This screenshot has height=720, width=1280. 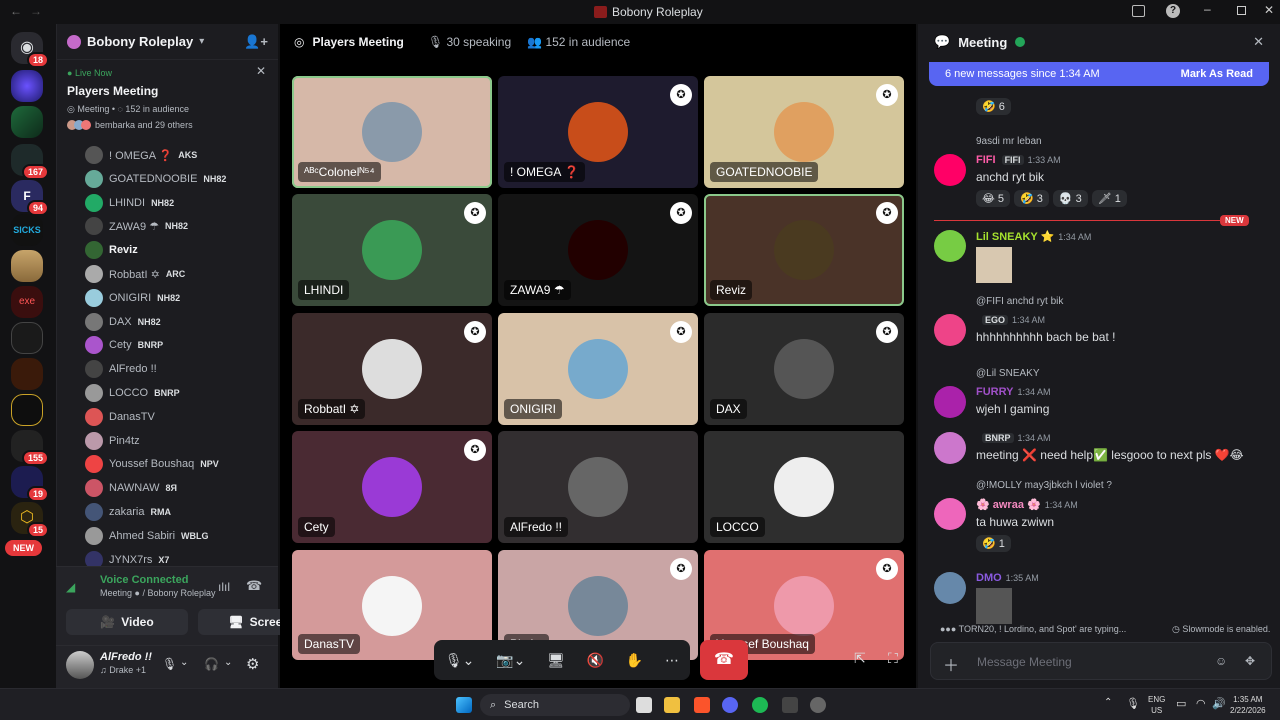 I want to click on wifi-icon: ◠, so click(x=1201, y=703).